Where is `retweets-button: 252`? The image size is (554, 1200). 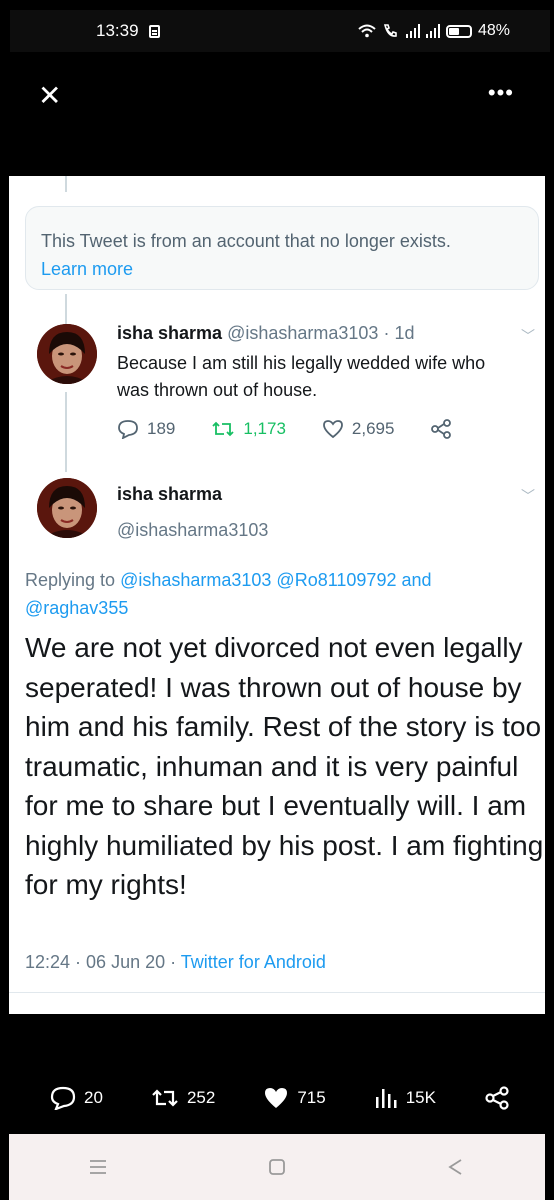 retweets-button: 252 is located at coordinates (183, 1098).